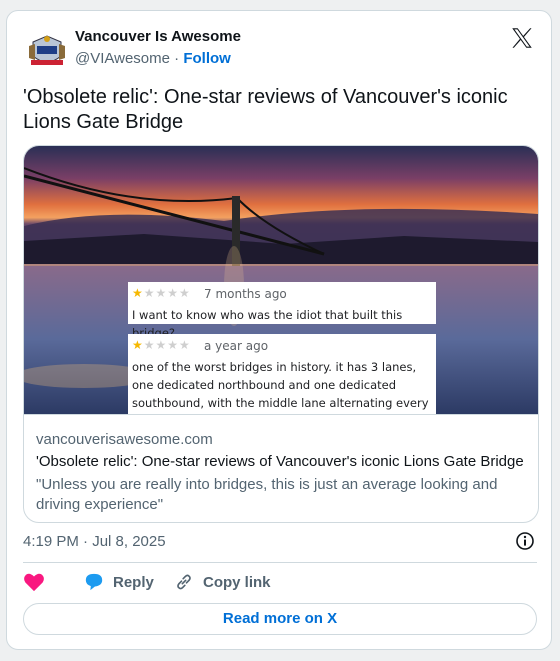 This screenshot has height=661, width=560. I want to click on reply-label: Reply, so click(133, 582).